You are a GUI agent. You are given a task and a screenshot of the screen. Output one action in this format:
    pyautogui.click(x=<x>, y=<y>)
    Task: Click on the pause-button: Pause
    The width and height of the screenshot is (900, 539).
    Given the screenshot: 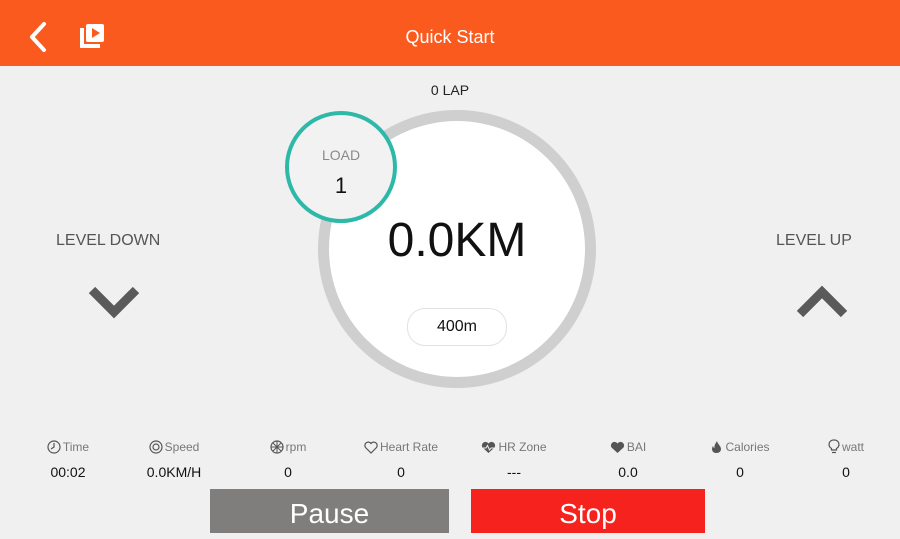 What is the action you would take?
    pyautogui.click(x=329, y=511)
    